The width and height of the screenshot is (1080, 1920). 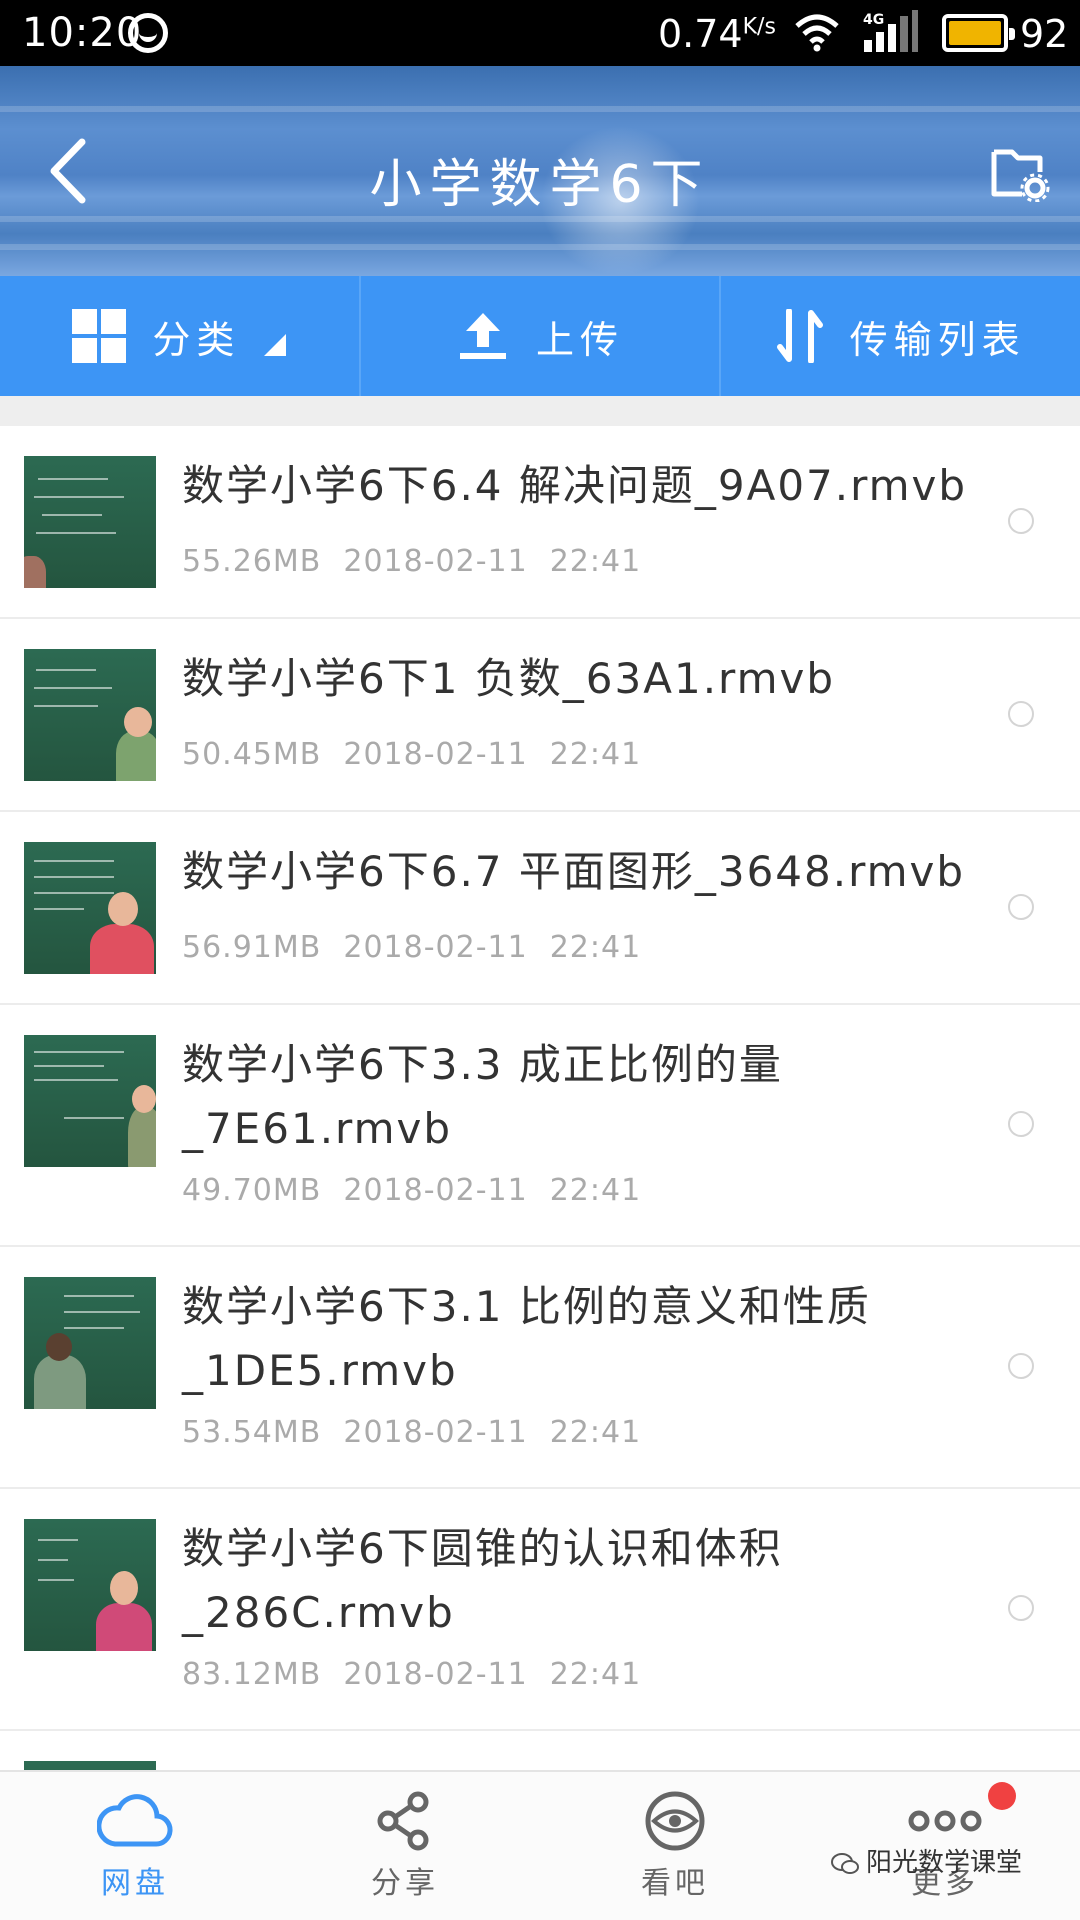 What do you see at coordinates (252, 1432) in the screenshot?
I see `file-size: 53.54MB` at bounding box center [252, 1432].